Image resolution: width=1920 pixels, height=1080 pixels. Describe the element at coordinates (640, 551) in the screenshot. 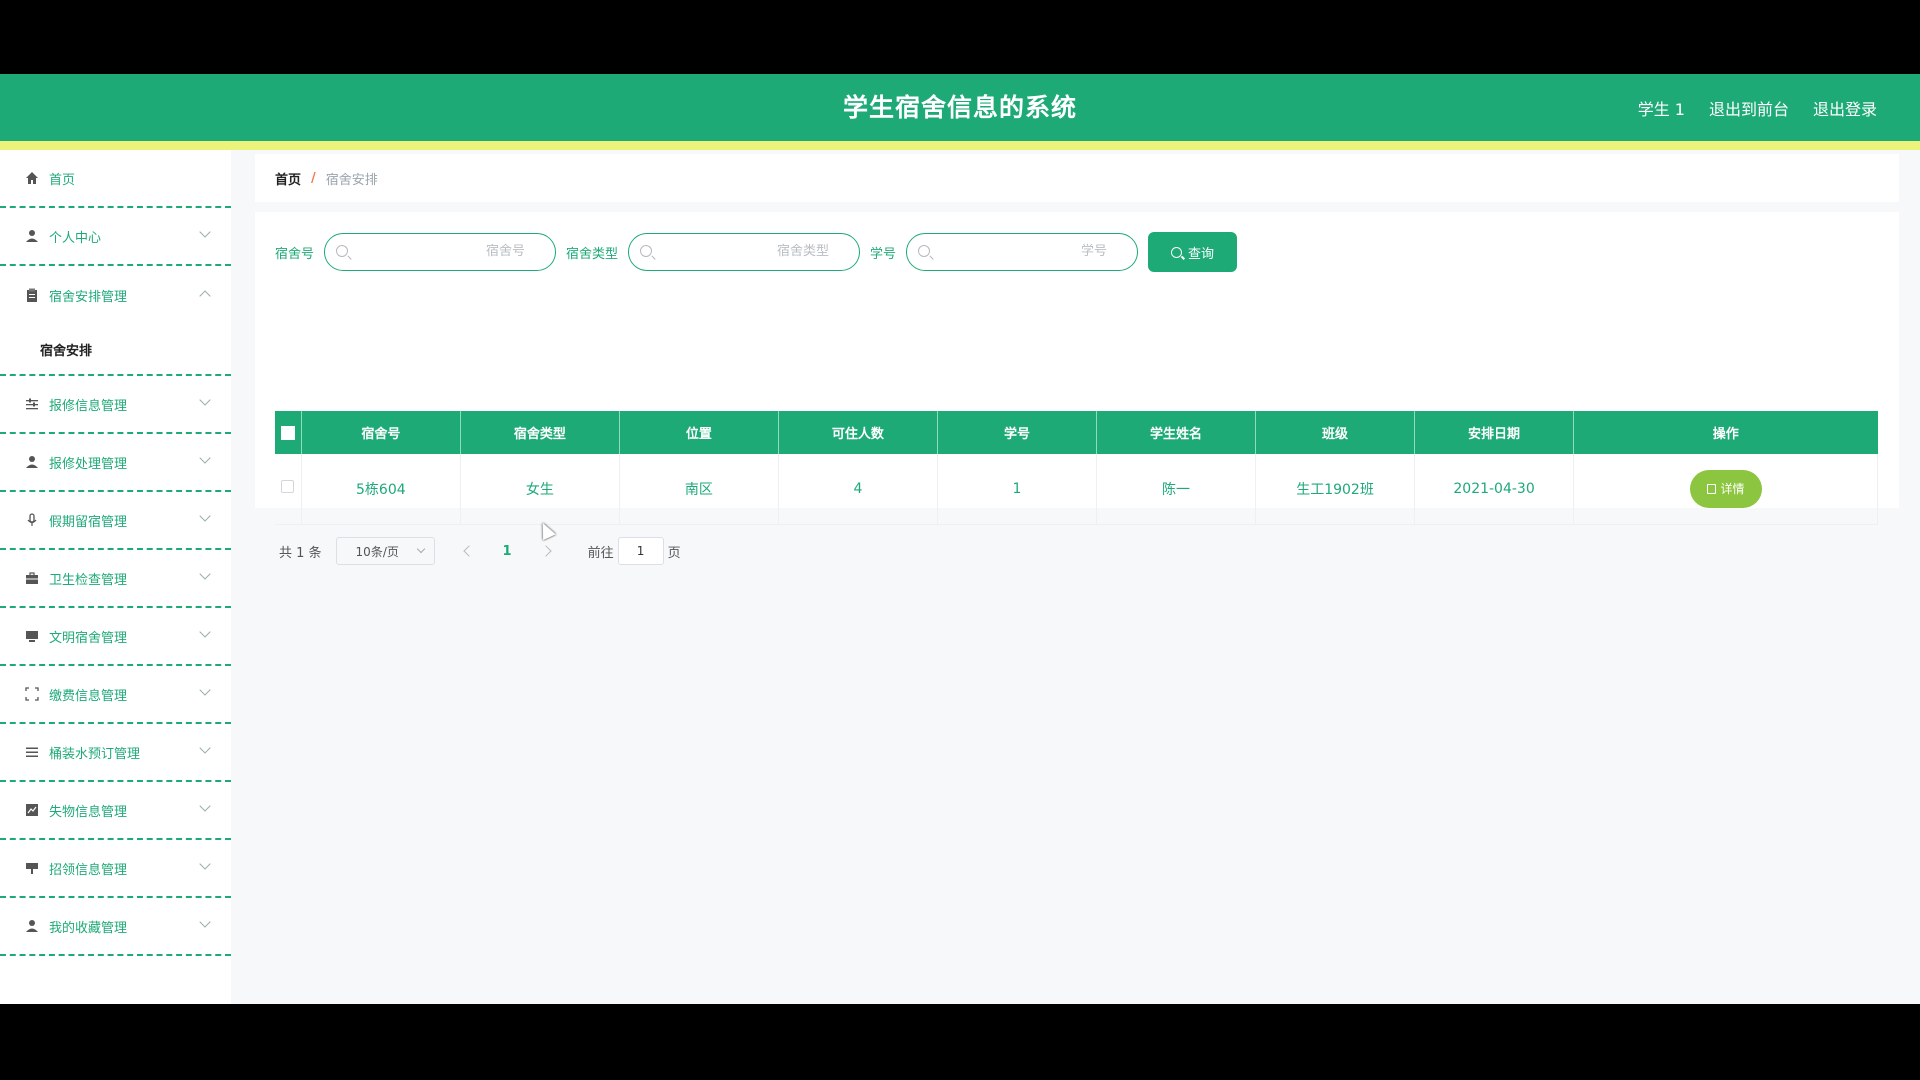

I see `goto-page-input` at that location.